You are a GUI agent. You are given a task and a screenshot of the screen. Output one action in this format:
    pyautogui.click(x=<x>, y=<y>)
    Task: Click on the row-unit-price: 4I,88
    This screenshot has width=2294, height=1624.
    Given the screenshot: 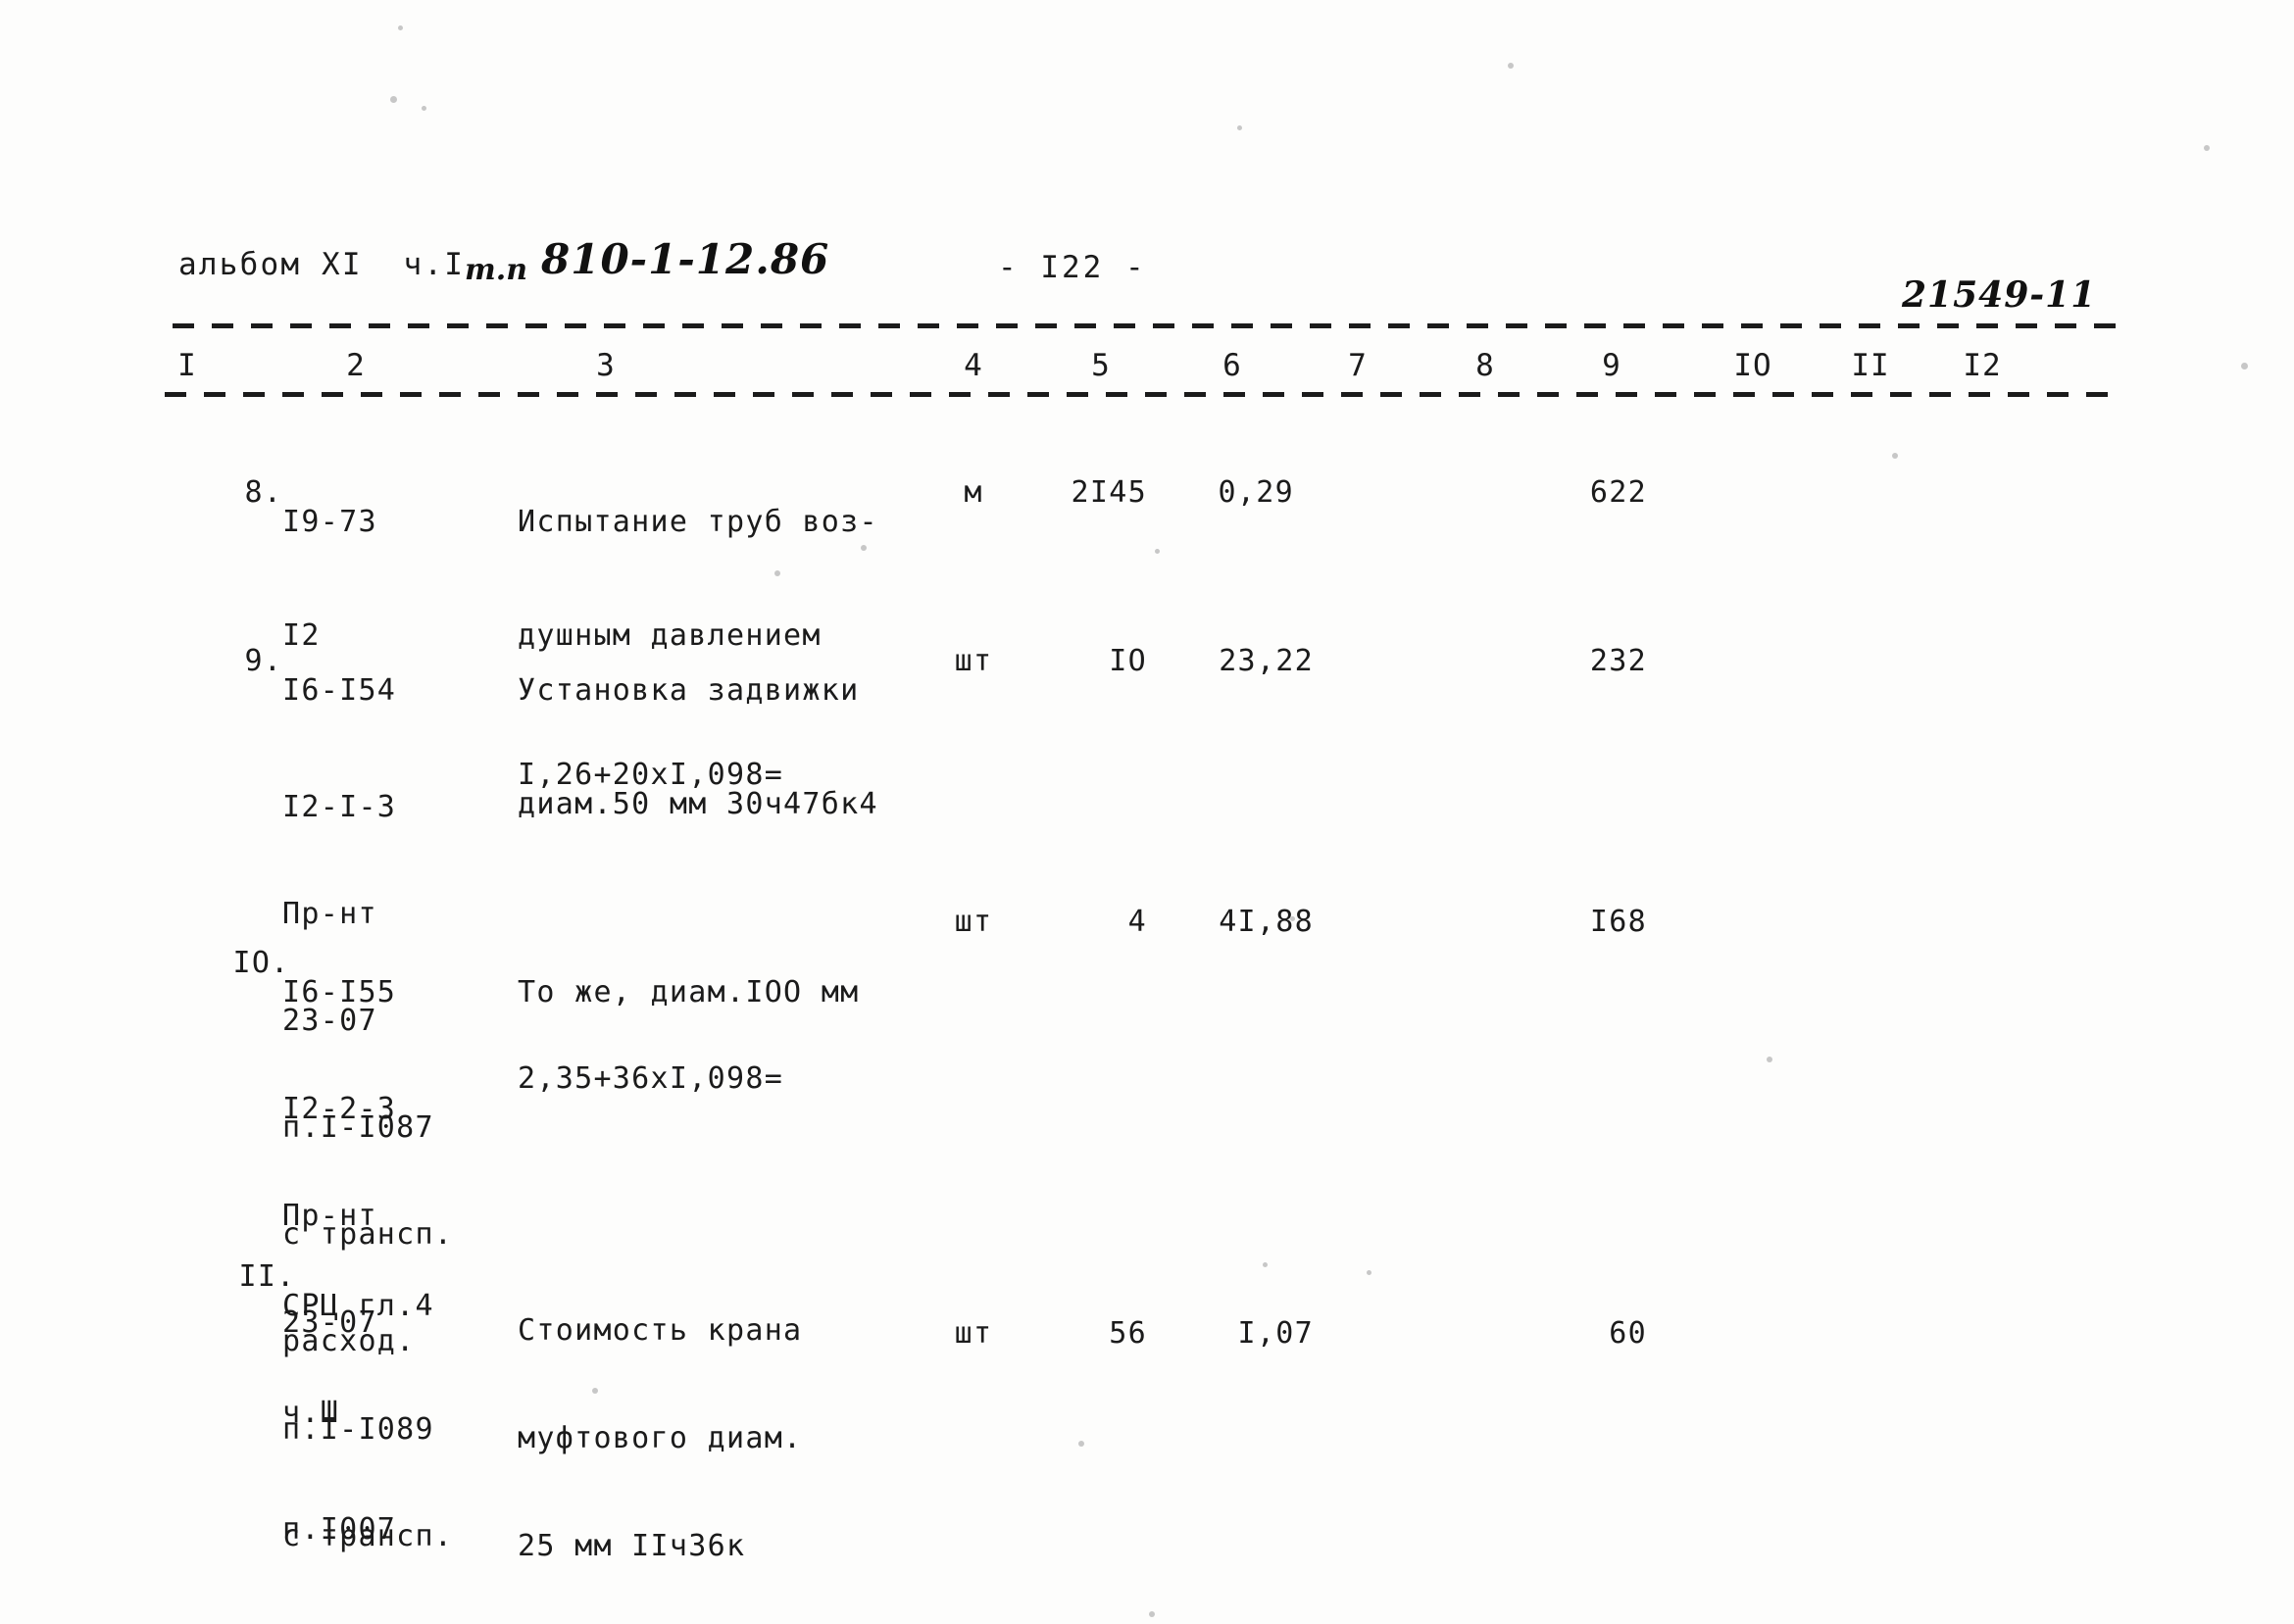 What is the action you would take?
    pyautogui.click(x=1266, y=922)
    